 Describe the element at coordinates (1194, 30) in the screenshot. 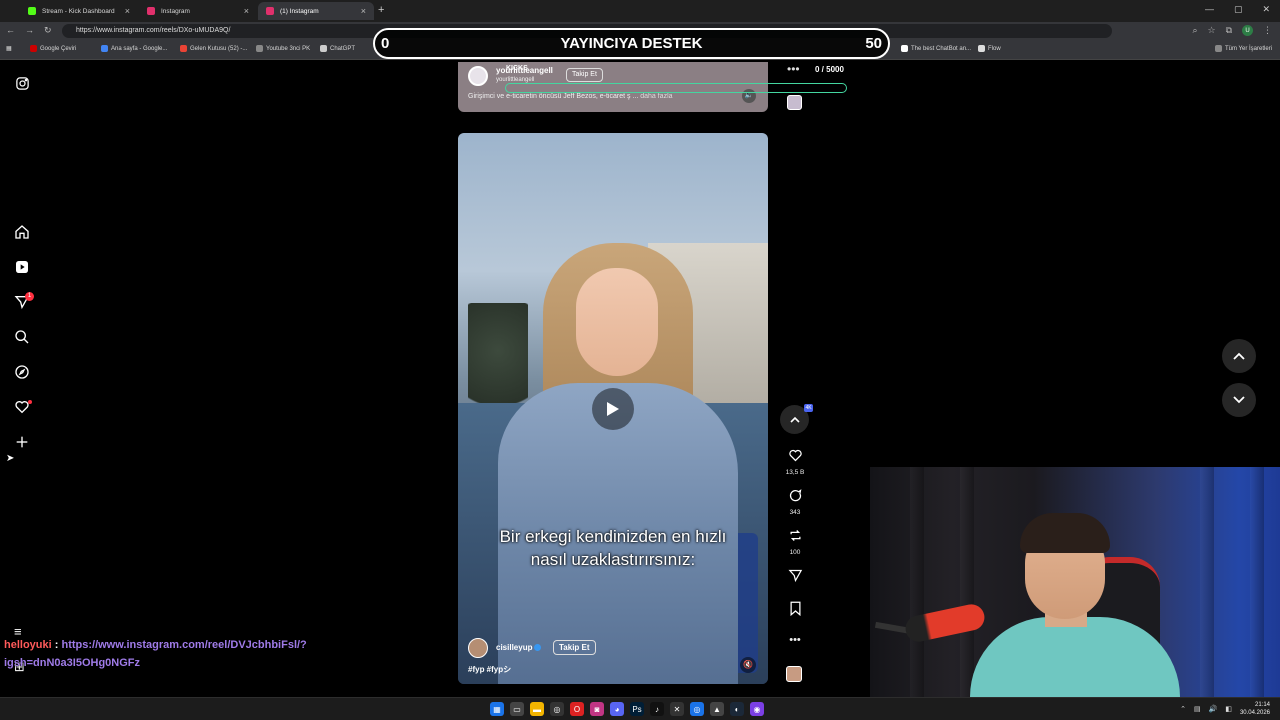

I see `zoom-icon: ⌕` at that location.